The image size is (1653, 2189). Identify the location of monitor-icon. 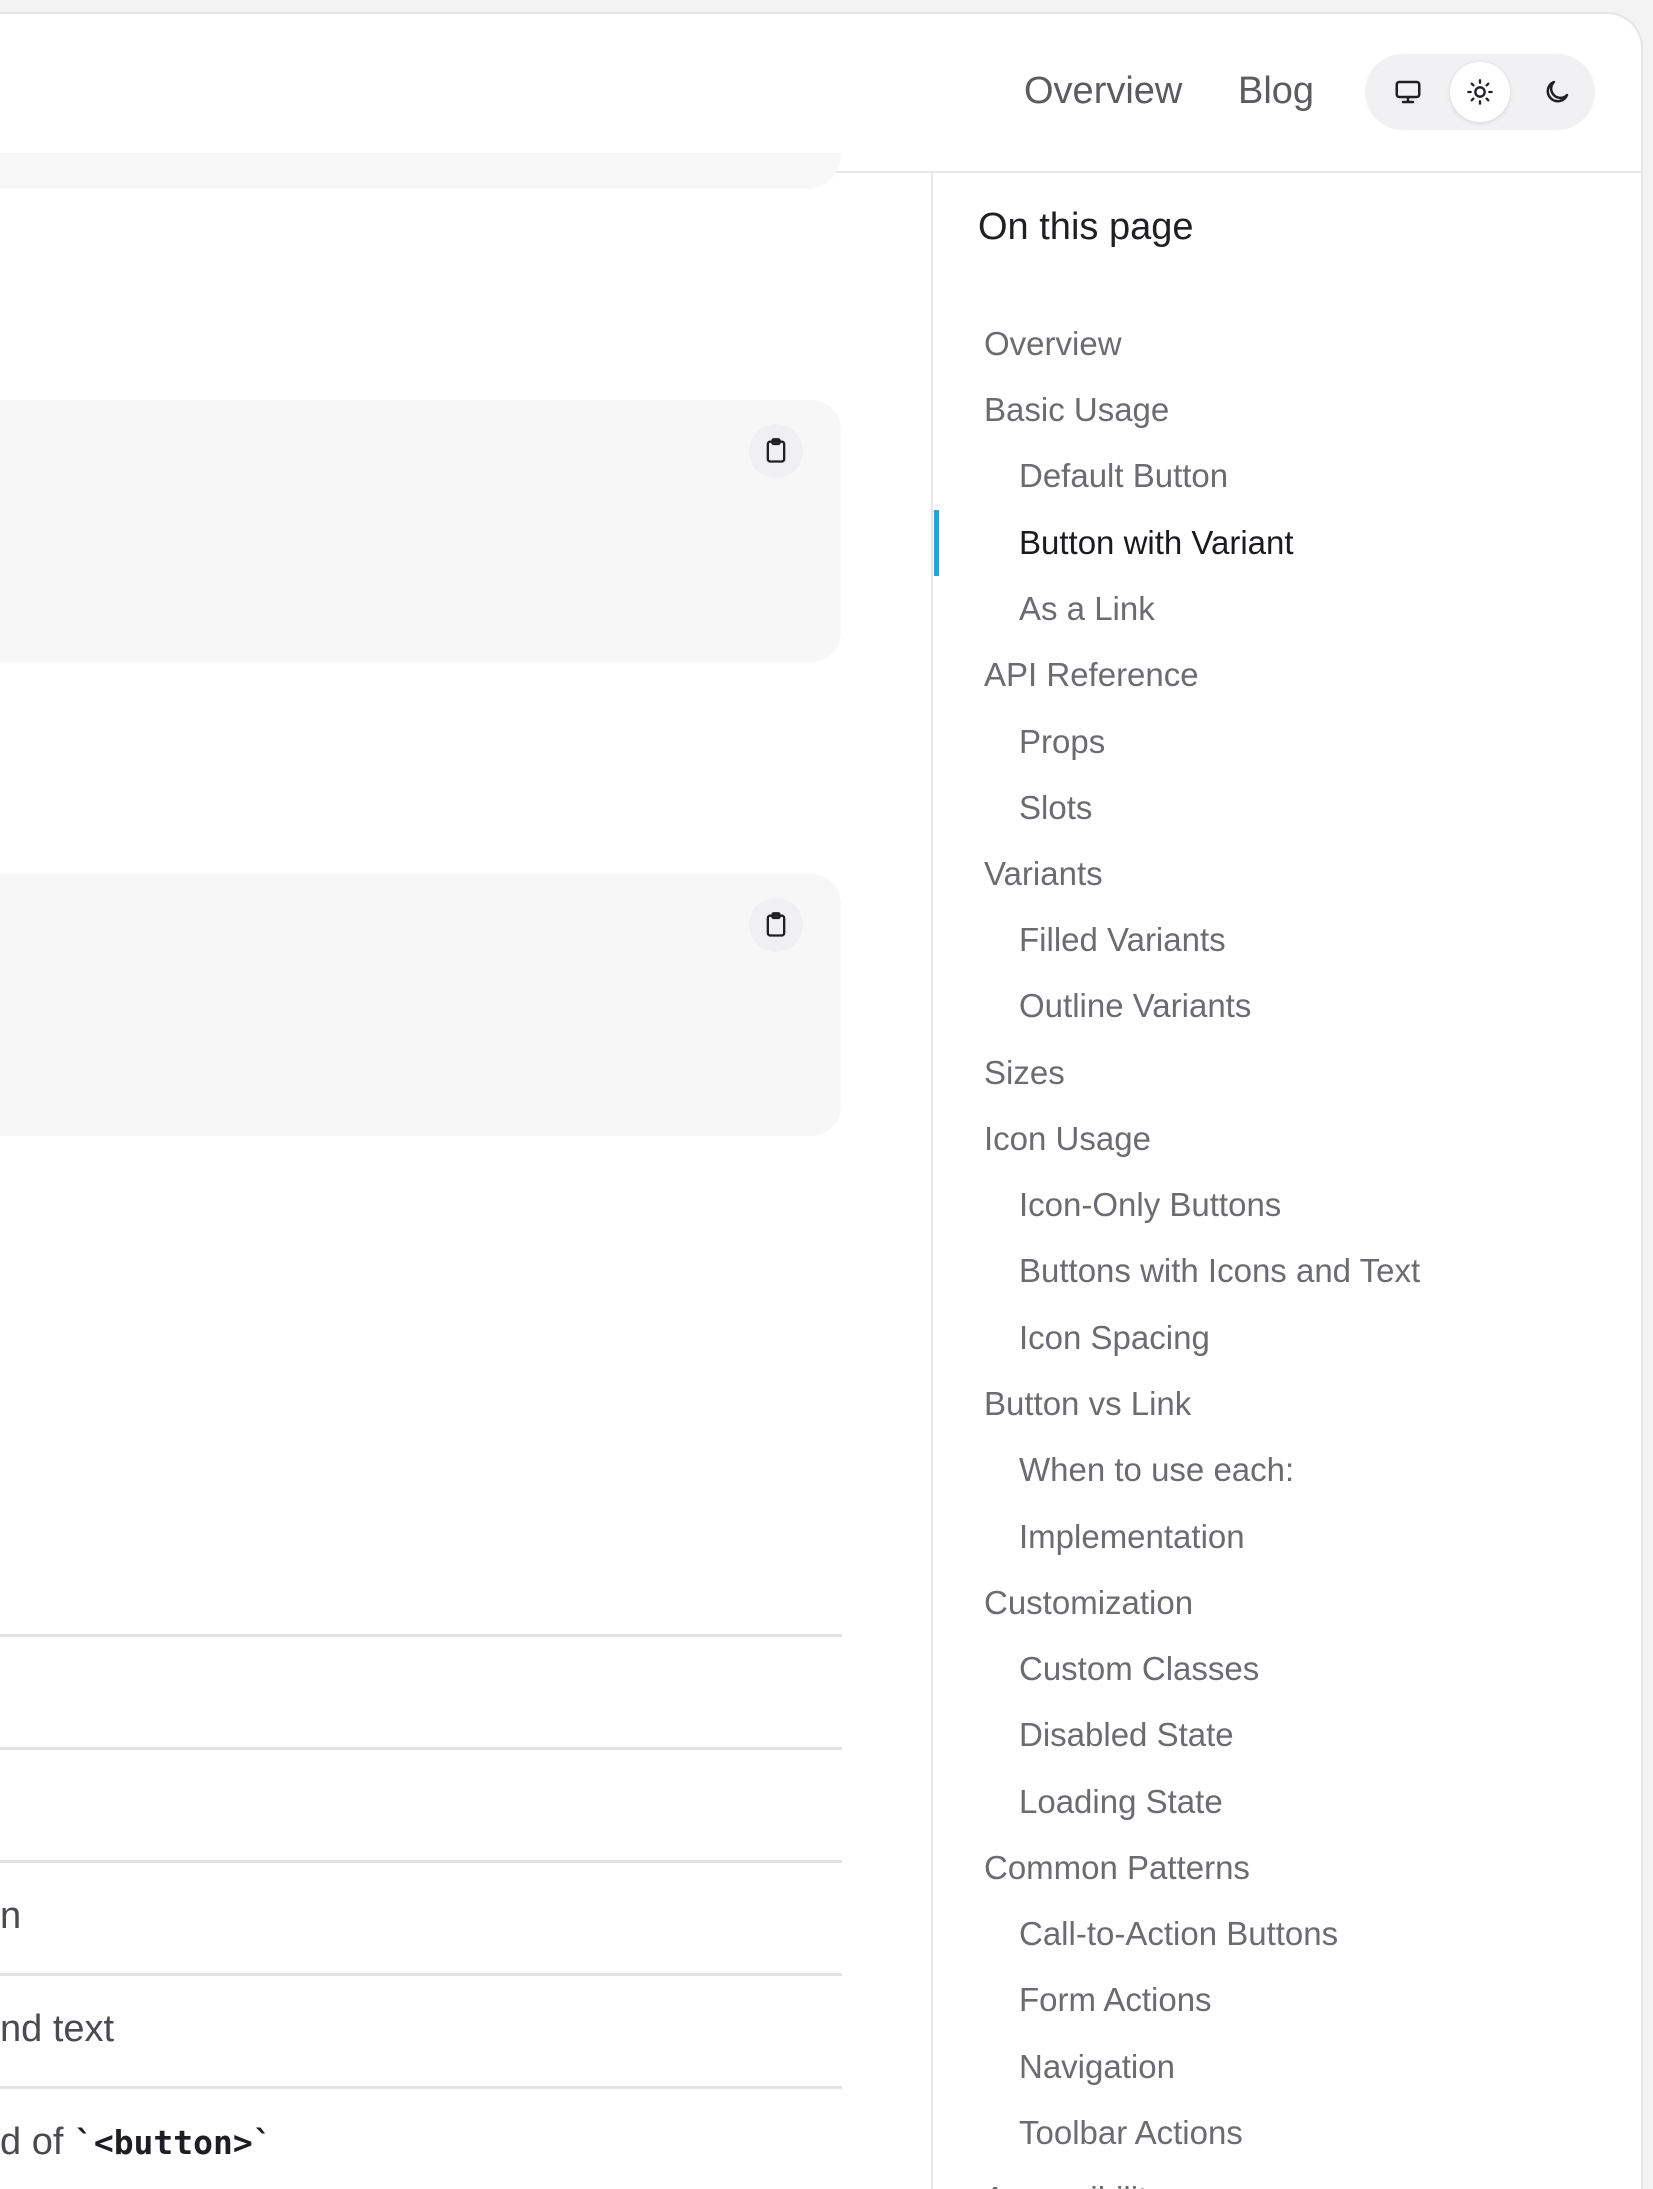
(1408, 92).